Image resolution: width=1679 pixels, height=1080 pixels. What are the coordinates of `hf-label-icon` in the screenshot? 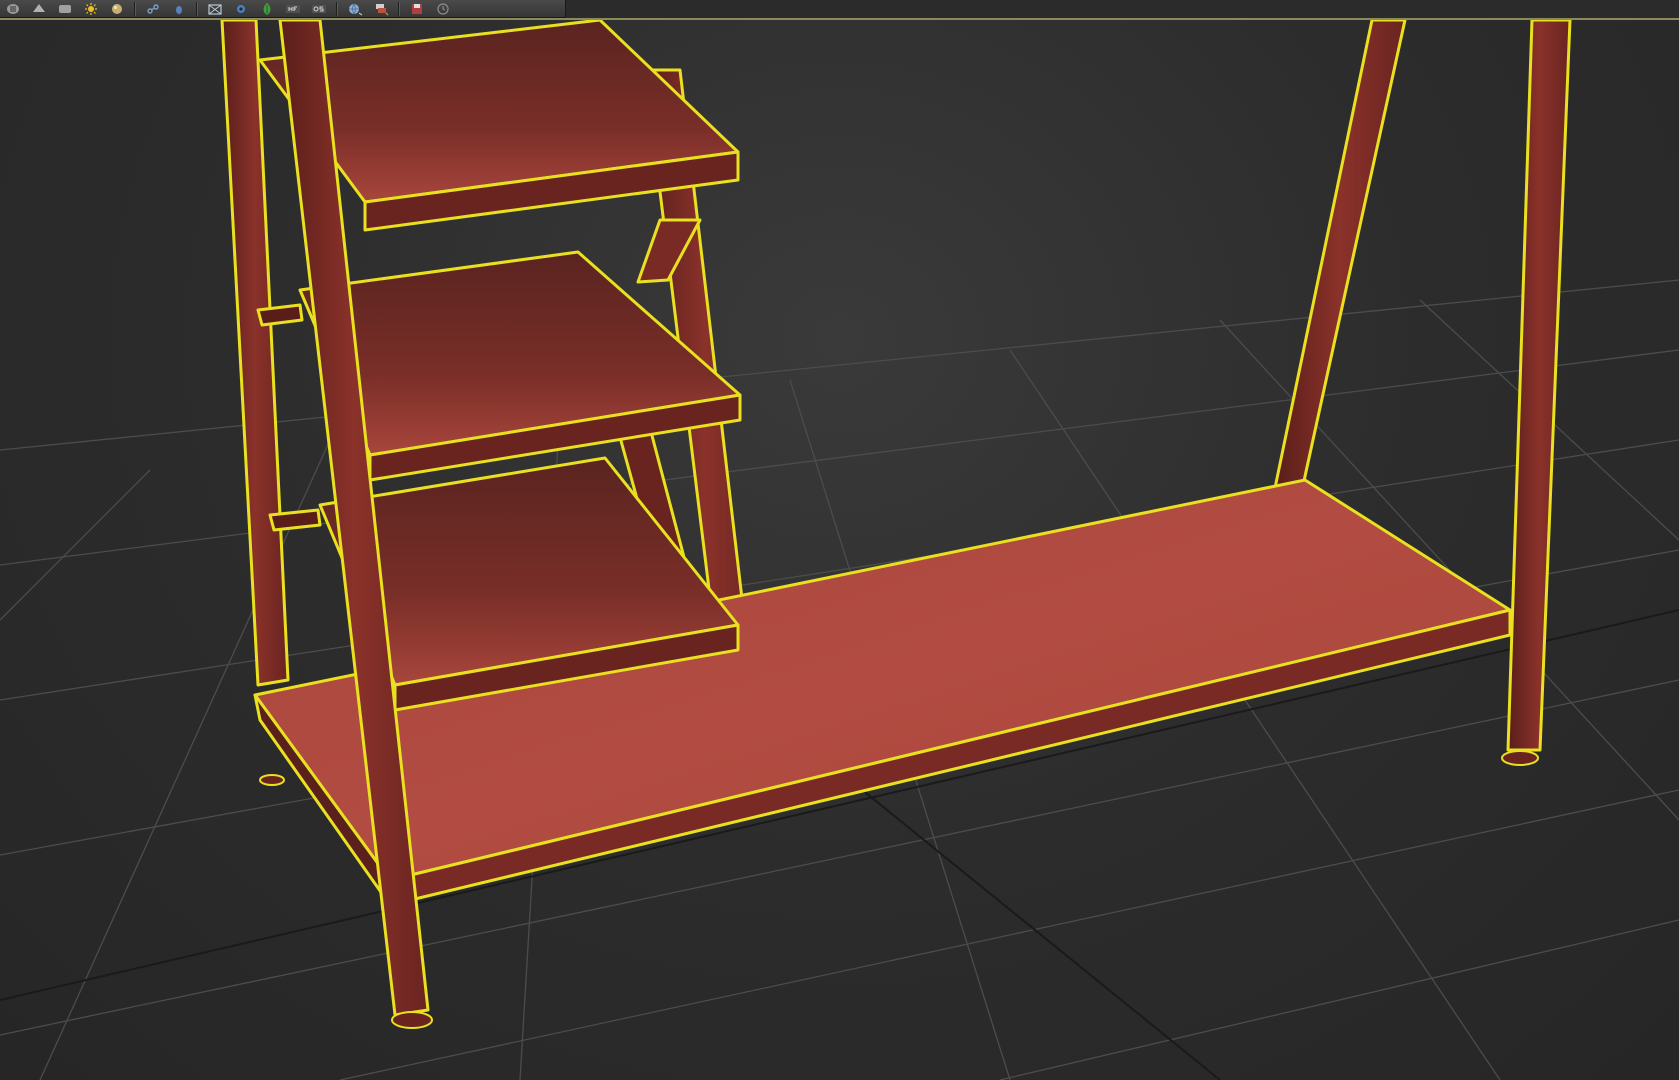 It's located at (293, 9).